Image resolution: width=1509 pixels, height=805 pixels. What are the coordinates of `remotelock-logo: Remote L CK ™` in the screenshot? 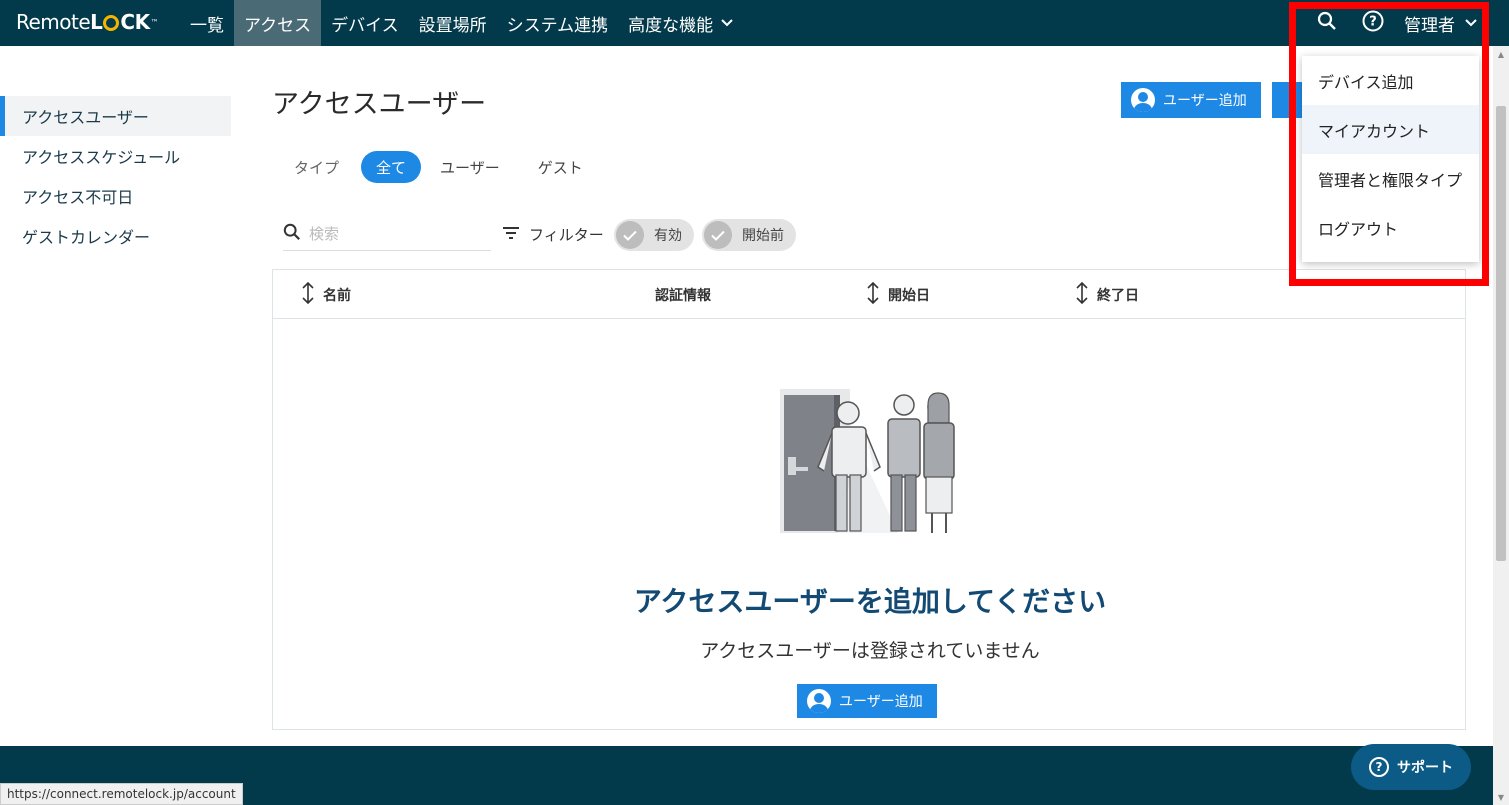 It's located at (87, 22).